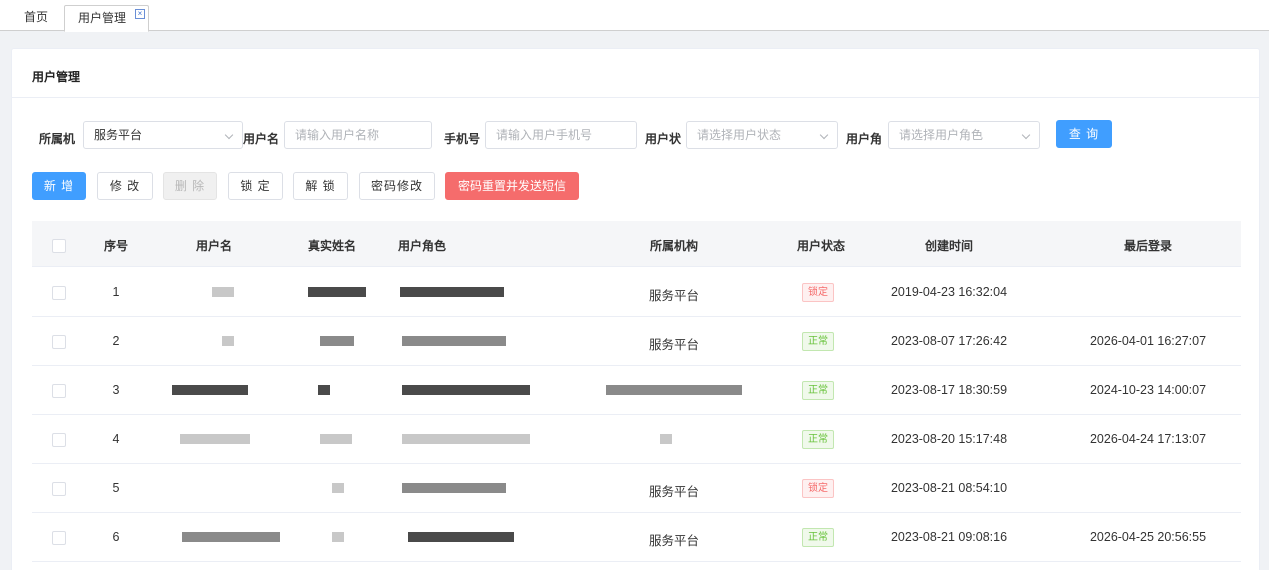  Describe the element at coordinates (663, 139) in the screenshot. I see `status-label: 用户状` at that location.